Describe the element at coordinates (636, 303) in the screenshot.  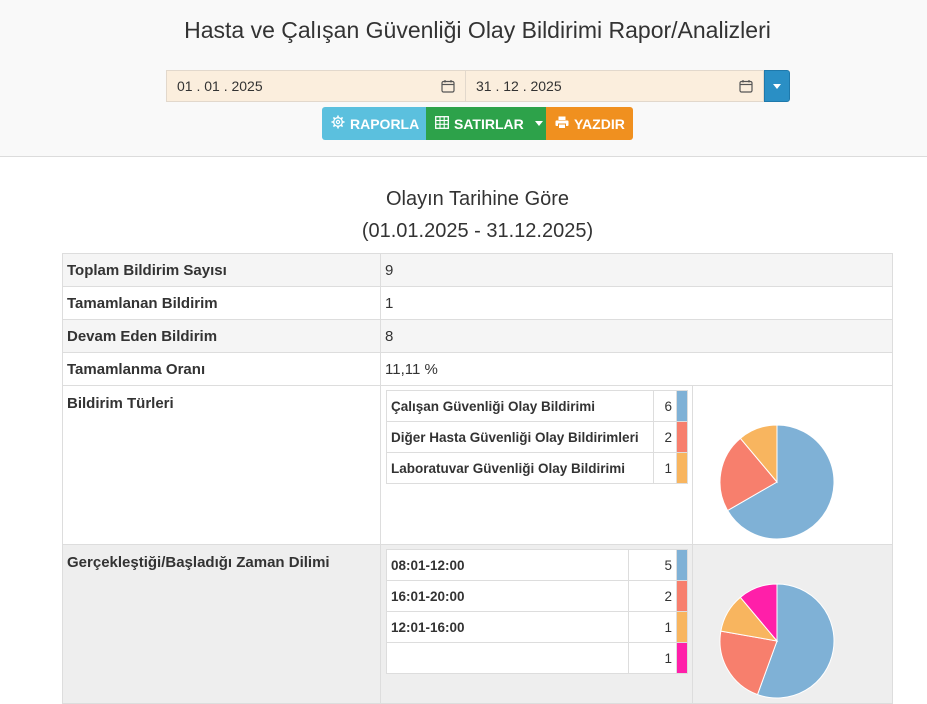
I see `row-value: 1` at that location.